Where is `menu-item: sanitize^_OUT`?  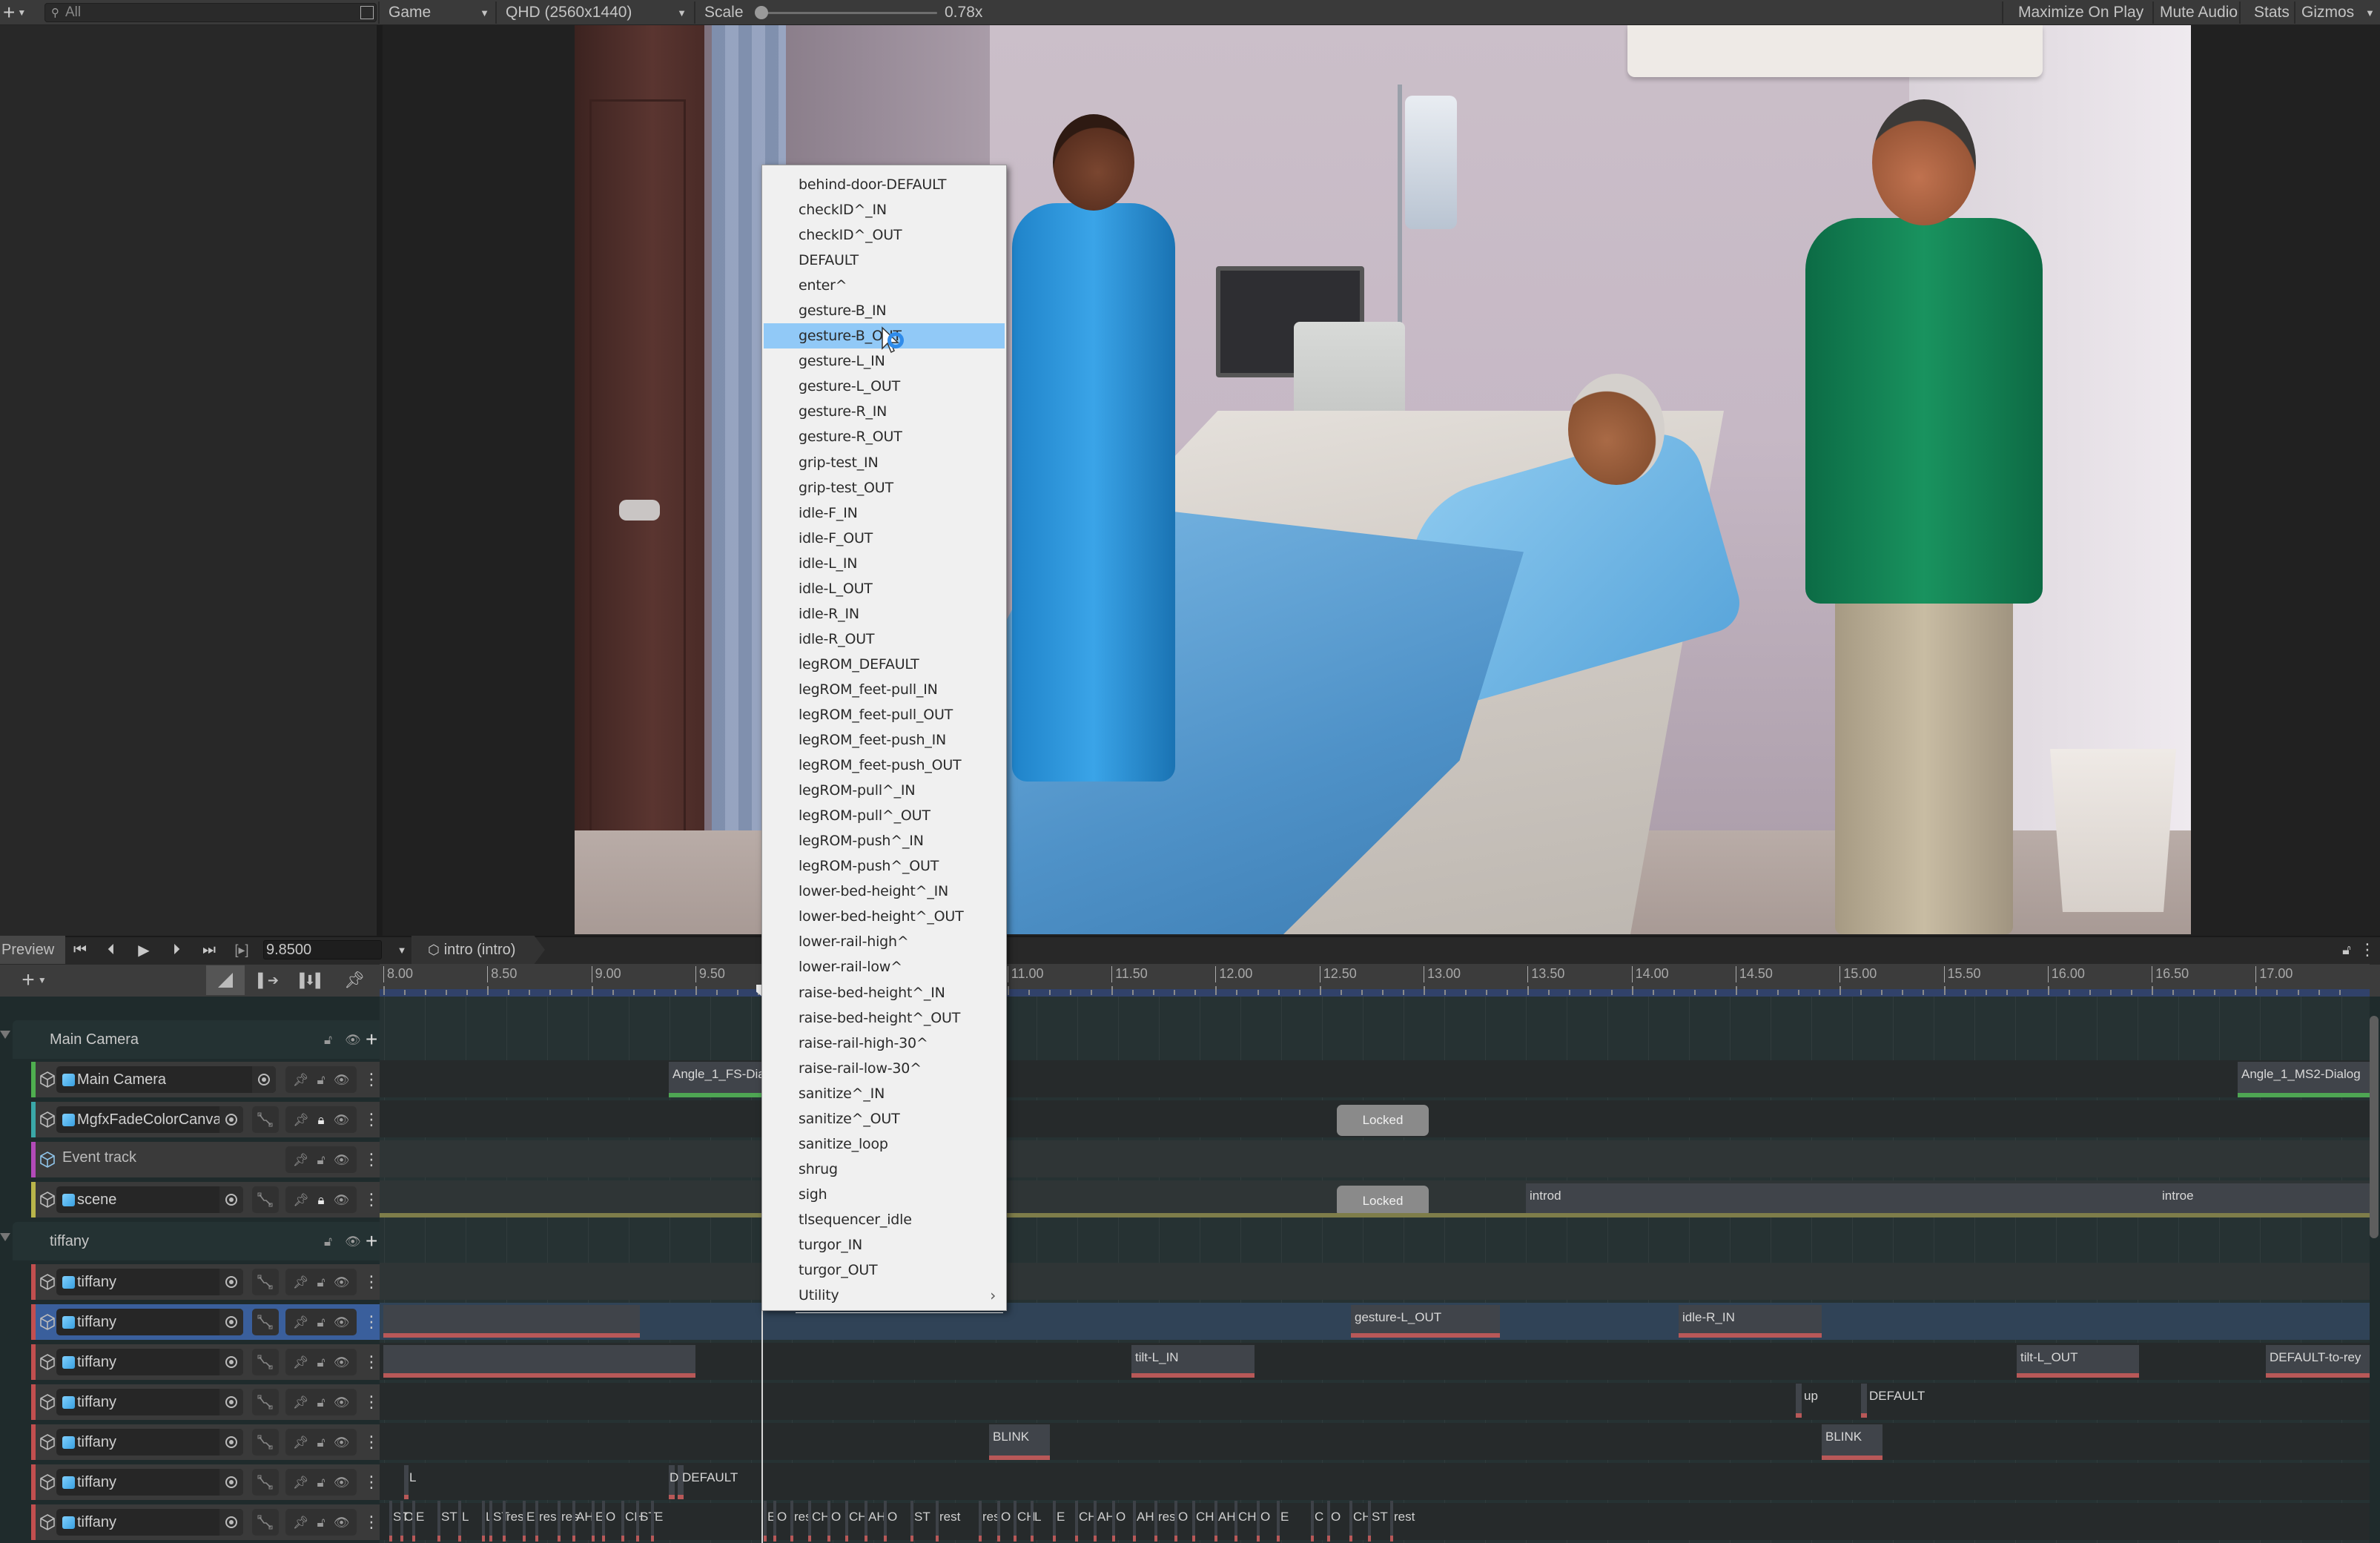
menu-item: sanitize^_OUT is located at coordinates (884, 1118).